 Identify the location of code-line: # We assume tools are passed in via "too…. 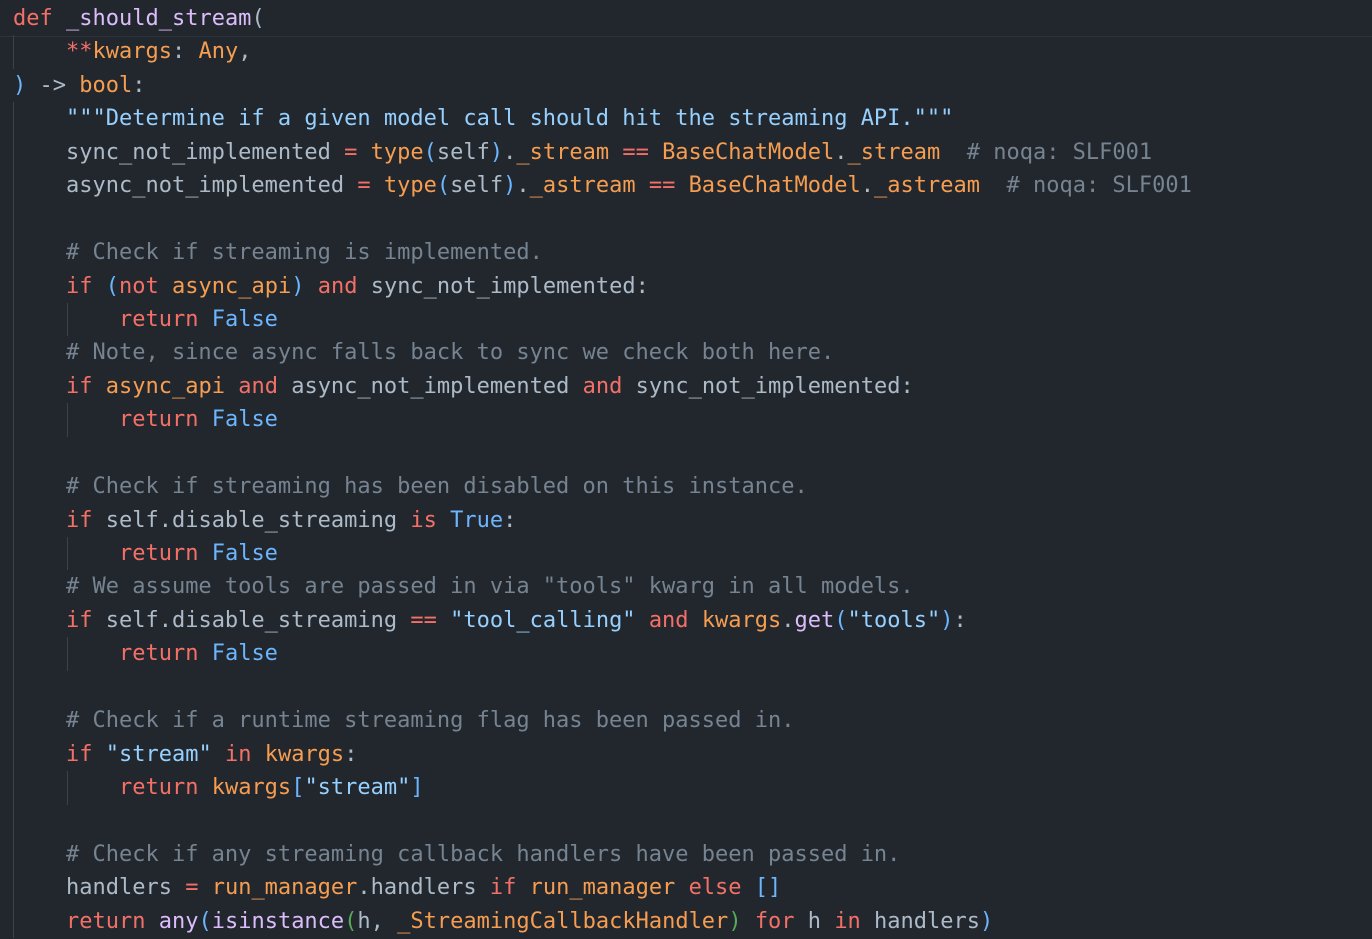
(686, 587).